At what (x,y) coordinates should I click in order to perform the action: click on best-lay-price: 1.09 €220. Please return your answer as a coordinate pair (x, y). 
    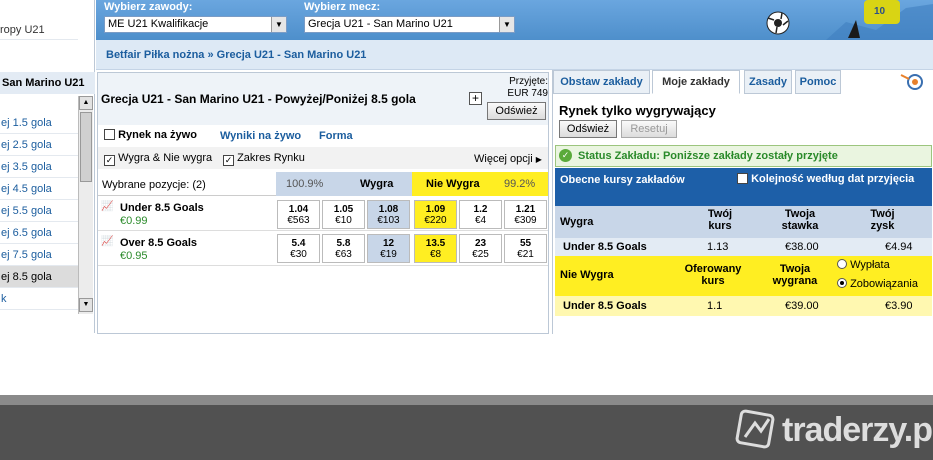
    Looking at the image, I should click on (435, 214).